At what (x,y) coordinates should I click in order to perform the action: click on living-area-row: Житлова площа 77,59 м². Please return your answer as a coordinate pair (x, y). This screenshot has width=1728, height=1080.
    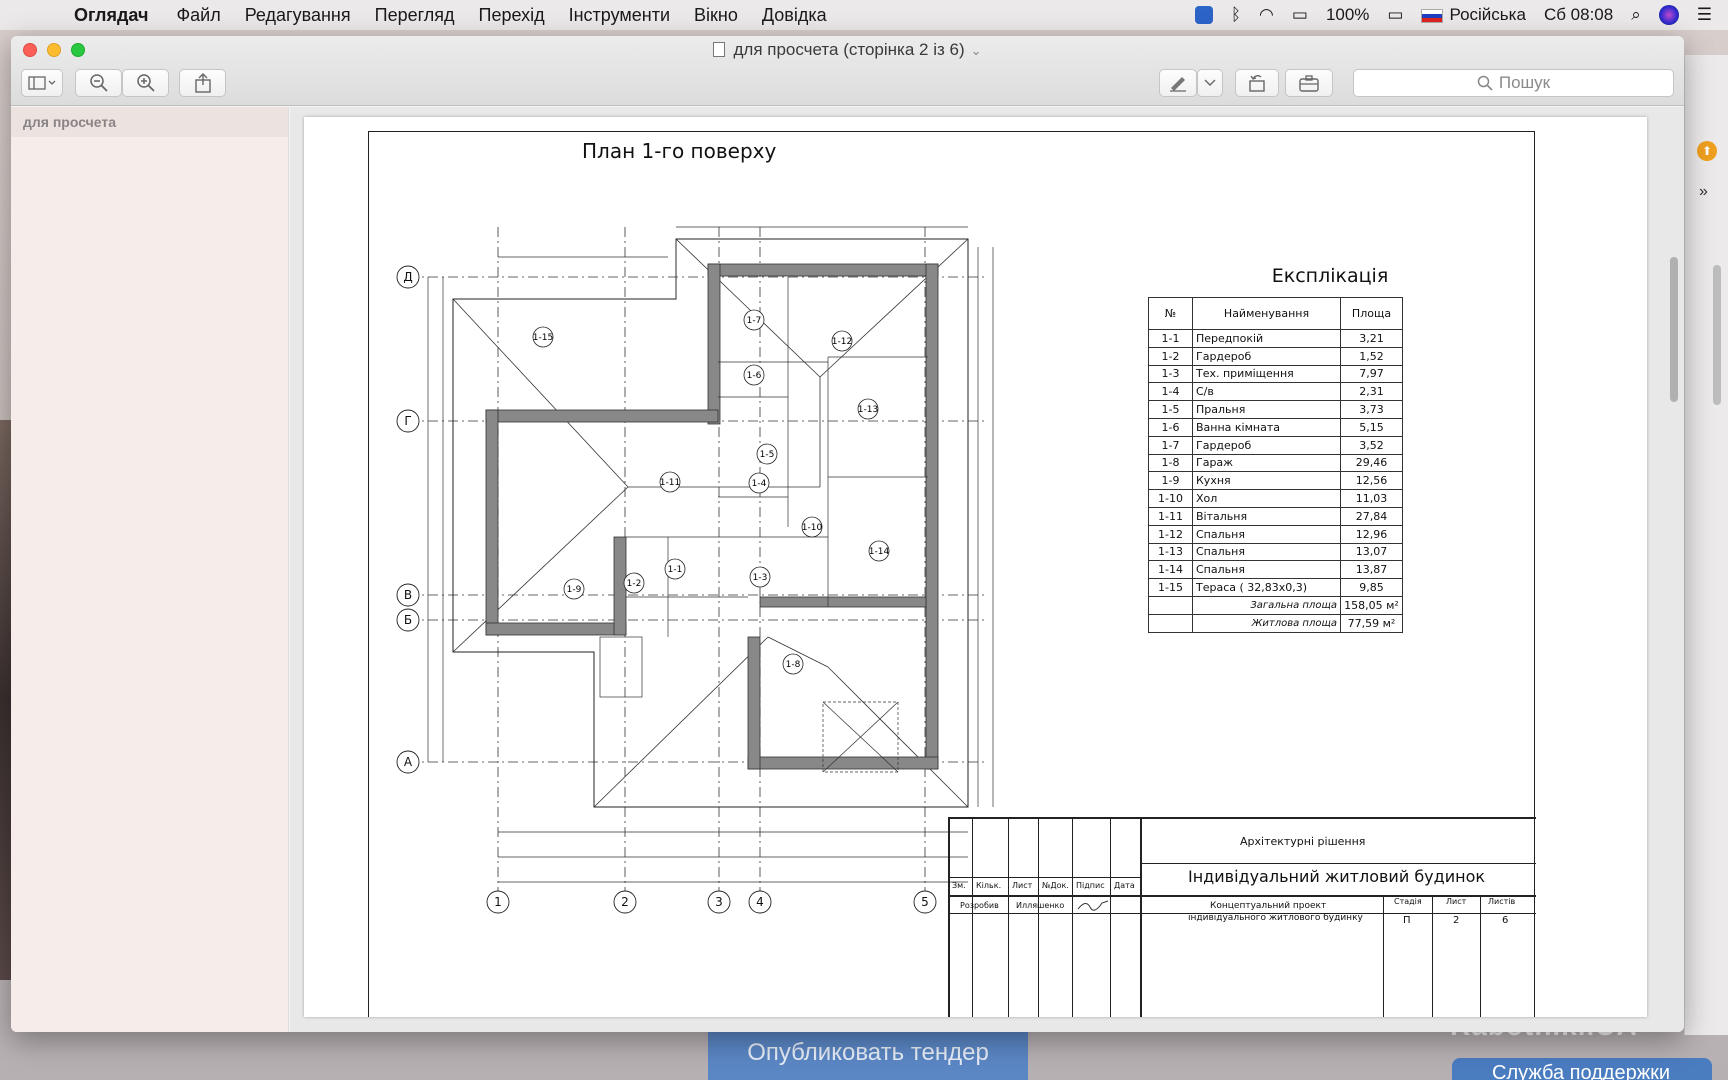
    Looking at the image, I should click on (1275, 623).